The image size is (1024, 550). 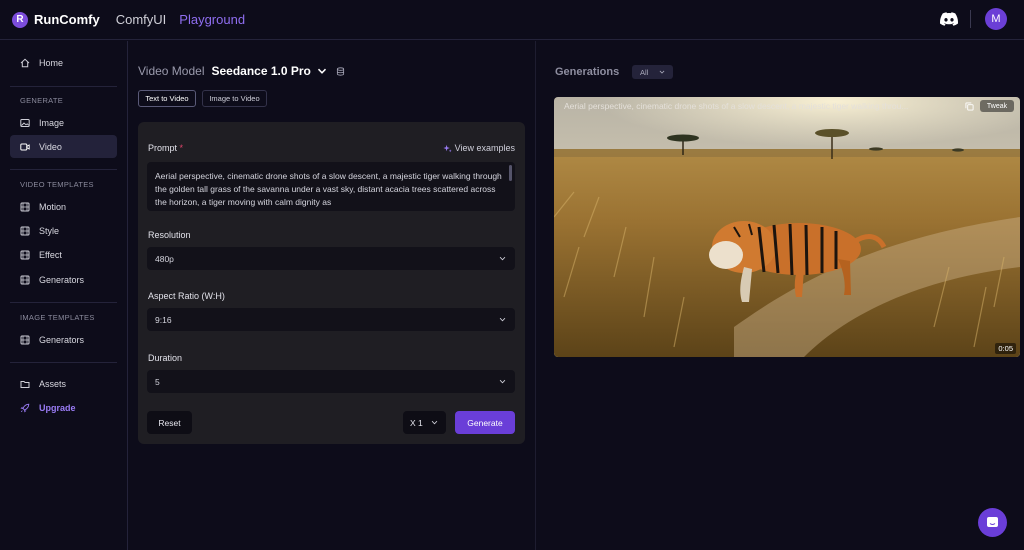 What do you see at coordinates (1005, 348) in the screenshot?
I see `duration-badge: 0:05` at bounding box center [1005, 348].